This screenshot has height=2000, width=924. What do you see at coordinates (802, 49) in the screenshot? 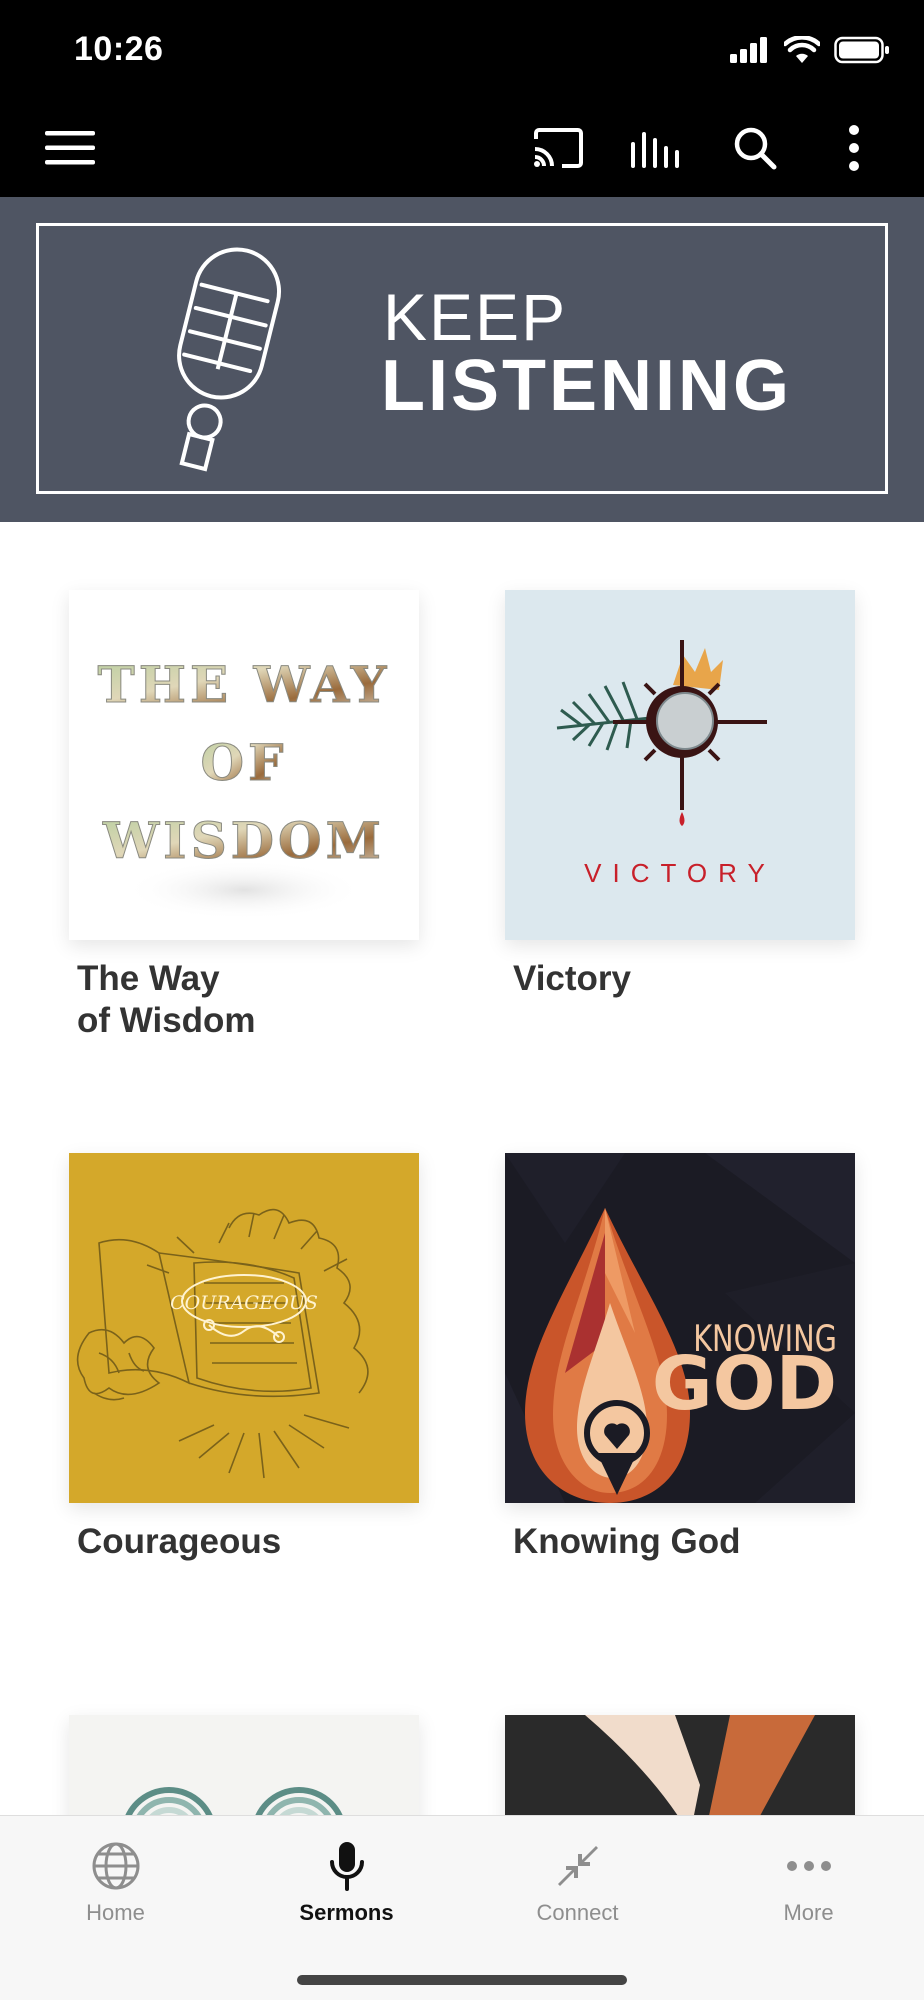
I see `wifi-icon` at bounding box center [802, 49].